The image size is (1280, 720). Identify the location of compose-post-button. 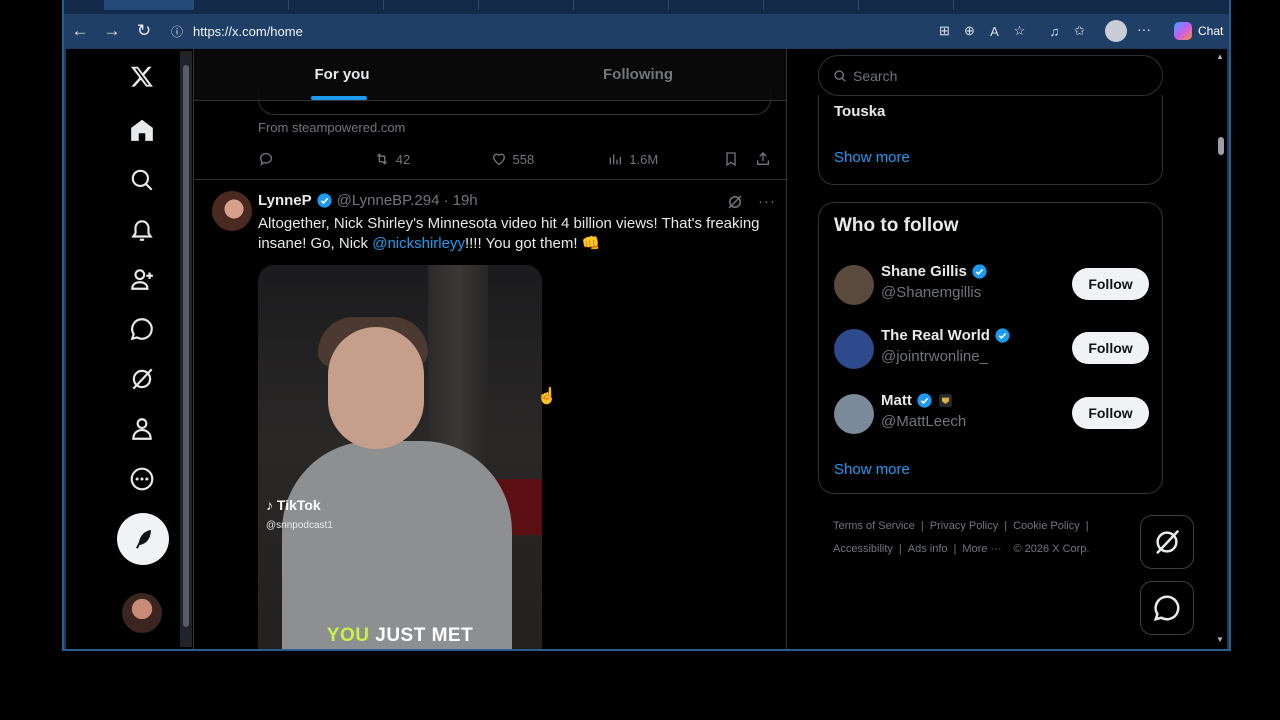
(143, 539).